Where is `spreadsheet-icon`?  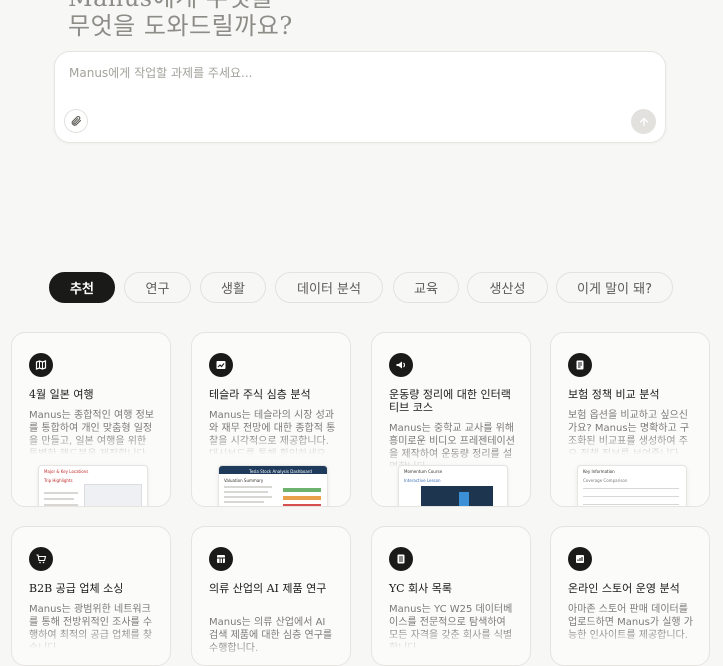 spreadsheet-icon is located at coordinates (221, 559).